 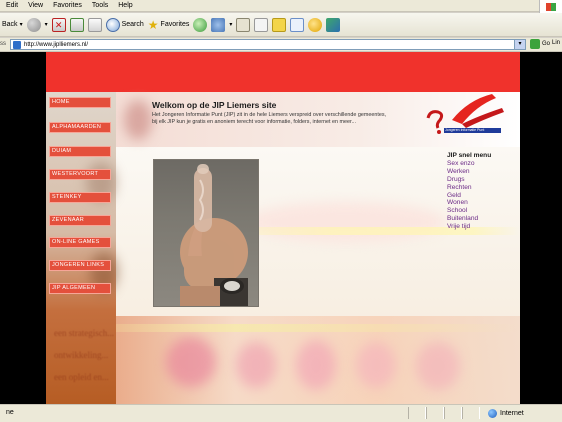 I want to click on nav-link-duiam: DUIAM, so click(x=80, y=151).